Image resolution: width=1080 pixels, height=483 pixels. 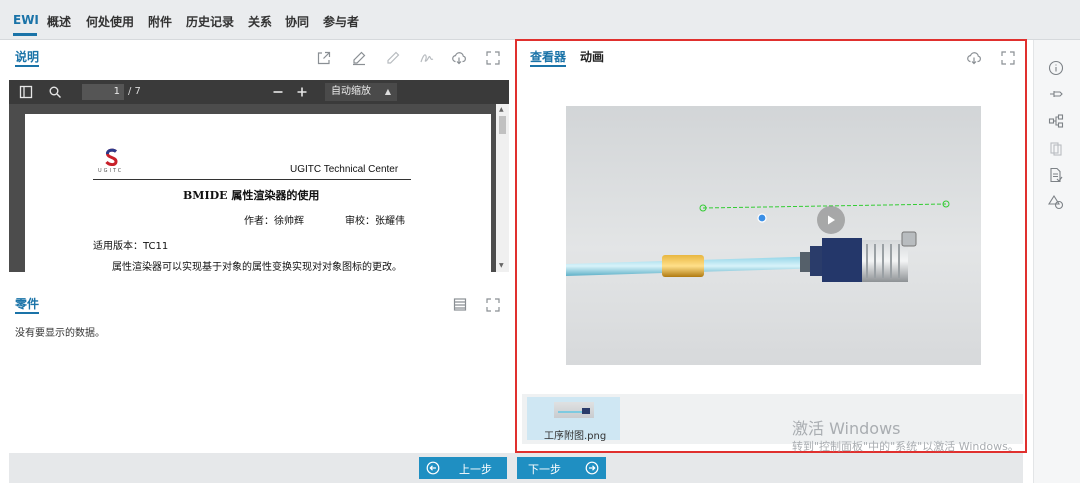 What do you see at coordinates (27, 66) in the screenshot?
I see `description-title-underline` at bounding box center [27, 66].